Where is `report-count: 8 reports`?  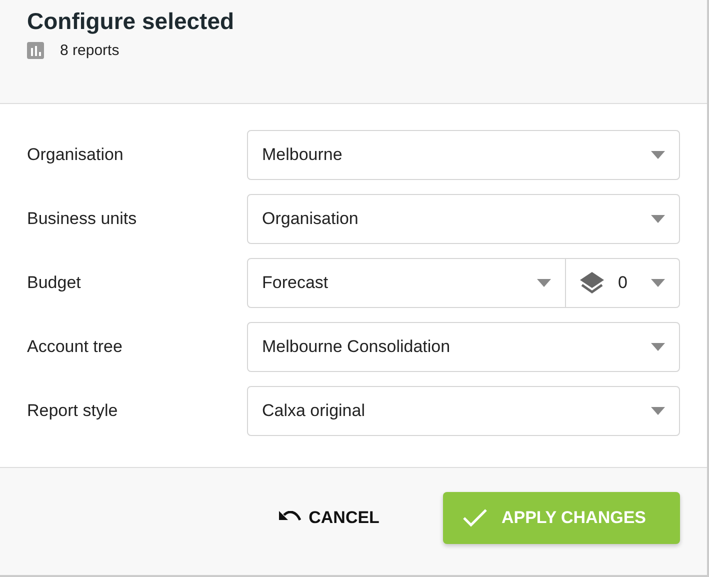 report-count: 8 reports is located at coordinates (90, 50).